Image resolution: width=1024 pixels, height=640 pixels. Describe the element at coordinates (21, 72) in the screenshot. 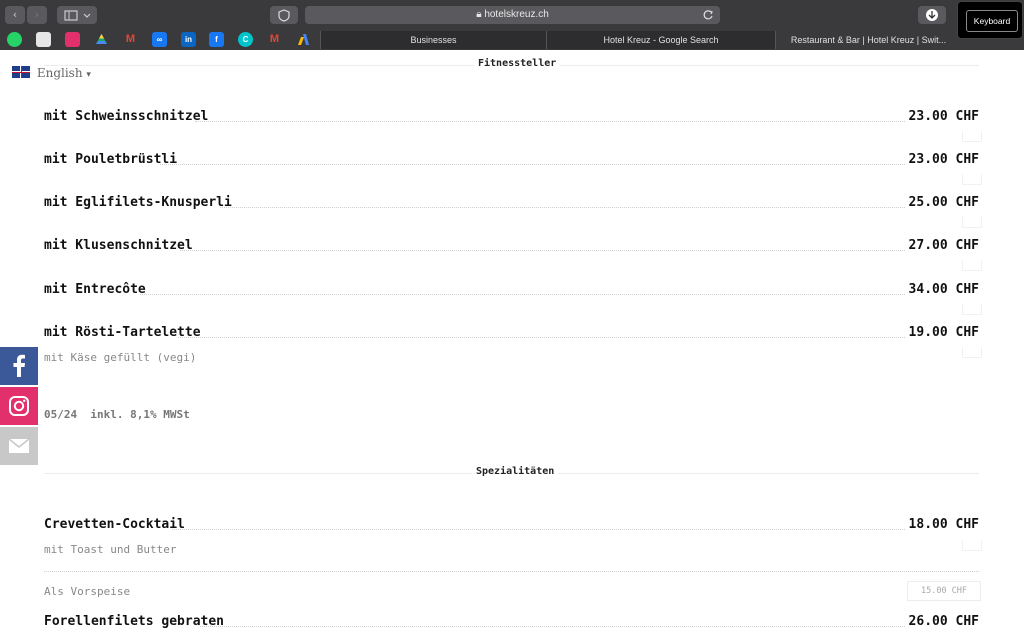

I see `uk-flag-icon` at that location.